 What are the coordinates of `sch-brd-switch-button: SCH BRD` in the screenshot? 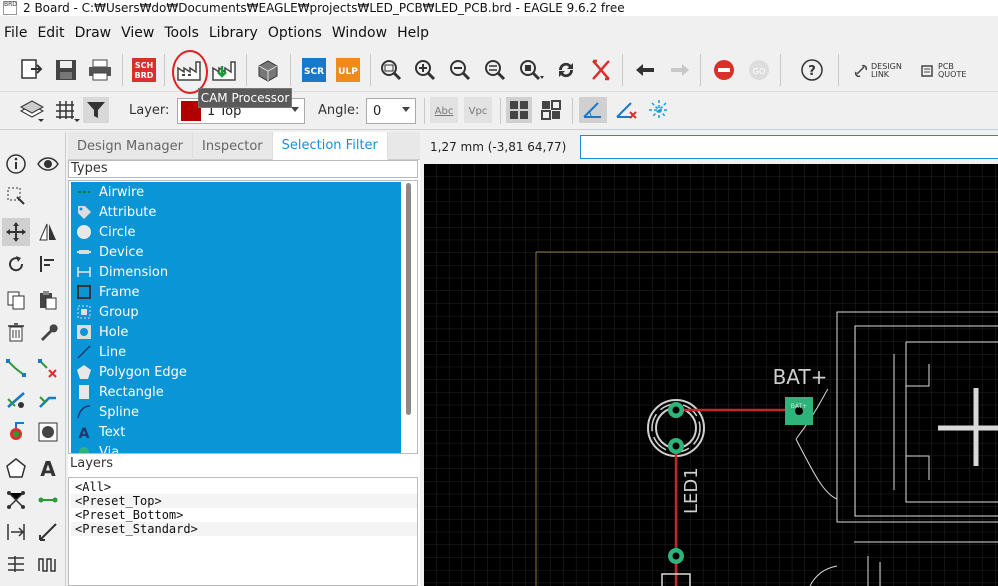 It's located at (144, 70).